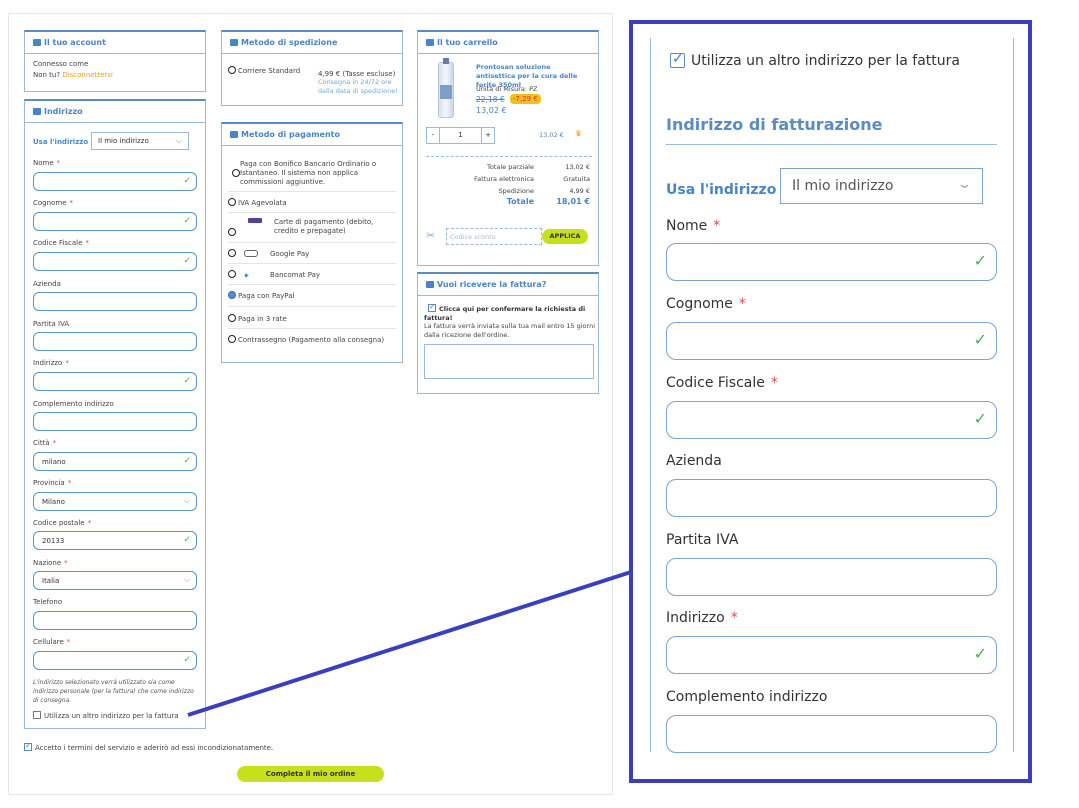 The width and height of the screenshot is (1079, 808). I want to click on zoom-other-address-checkbox, so click(677, 59).